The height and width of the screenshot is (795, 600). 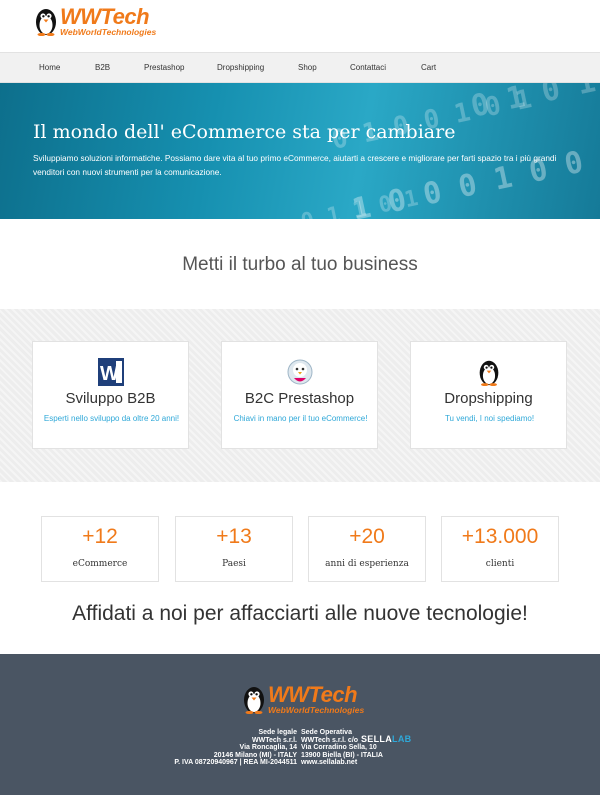 I want to click on service-title: Dropshipping, so click(x=488, y=398).